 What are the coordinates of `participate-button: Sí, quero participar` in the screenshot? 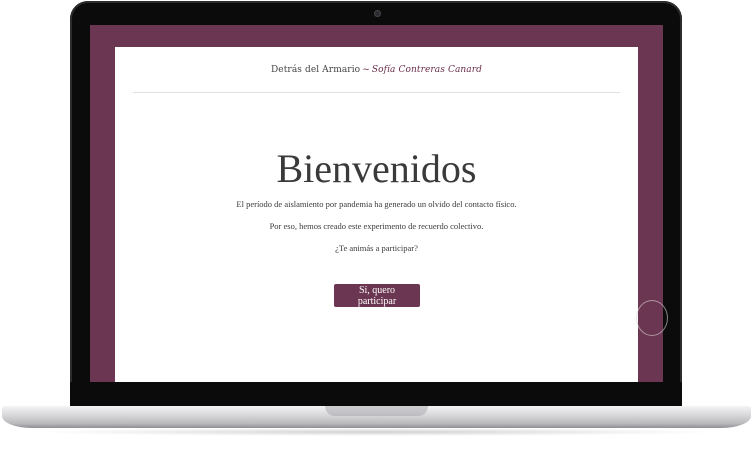 It's located at (377, 295).